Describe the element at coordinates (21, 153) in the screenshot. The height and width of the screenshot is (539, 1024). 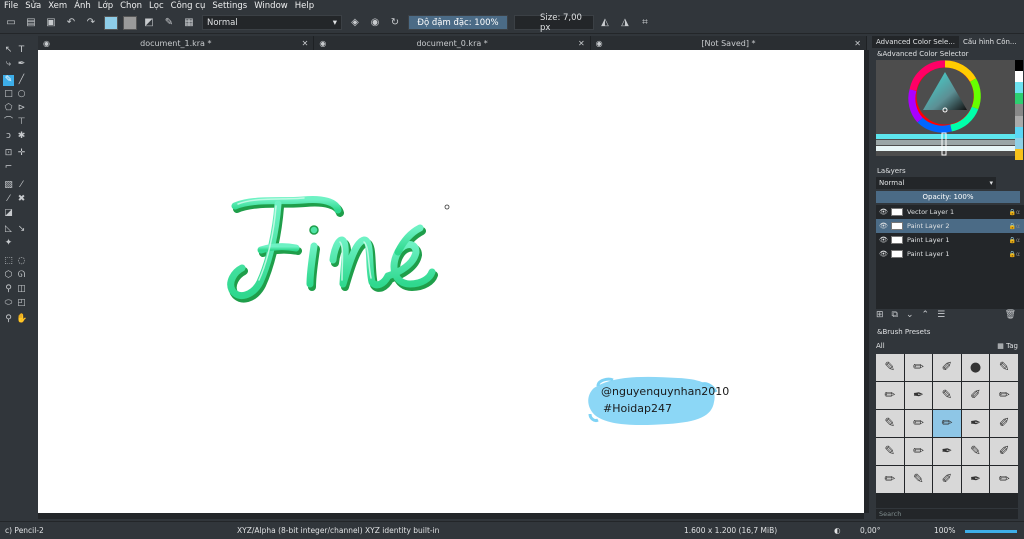
I see `move-tool-icon: ✛` at that location.